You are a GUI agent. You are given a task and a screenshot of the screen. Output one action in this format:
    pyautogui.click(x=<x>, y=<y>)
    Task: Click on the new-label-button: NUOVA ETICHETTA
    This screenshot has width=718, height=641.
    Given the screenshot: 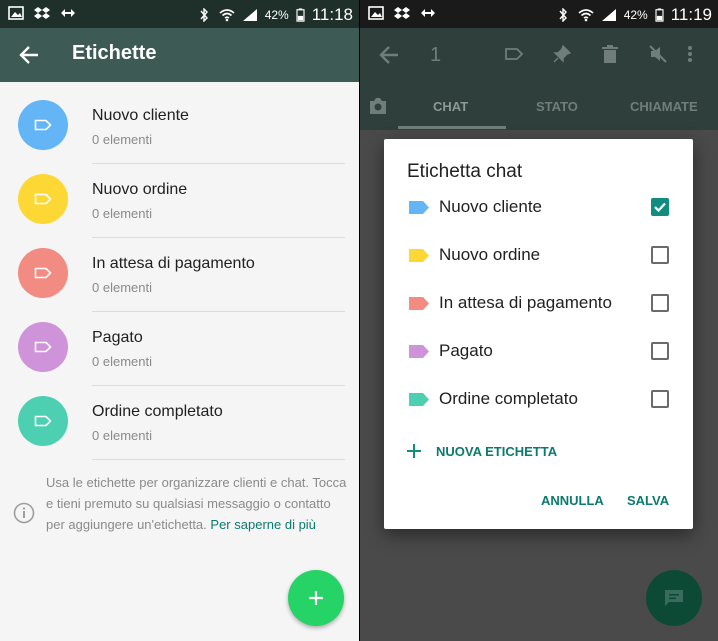 What is the action you would take?
    pyautogui.click(x=481, y=451)
    